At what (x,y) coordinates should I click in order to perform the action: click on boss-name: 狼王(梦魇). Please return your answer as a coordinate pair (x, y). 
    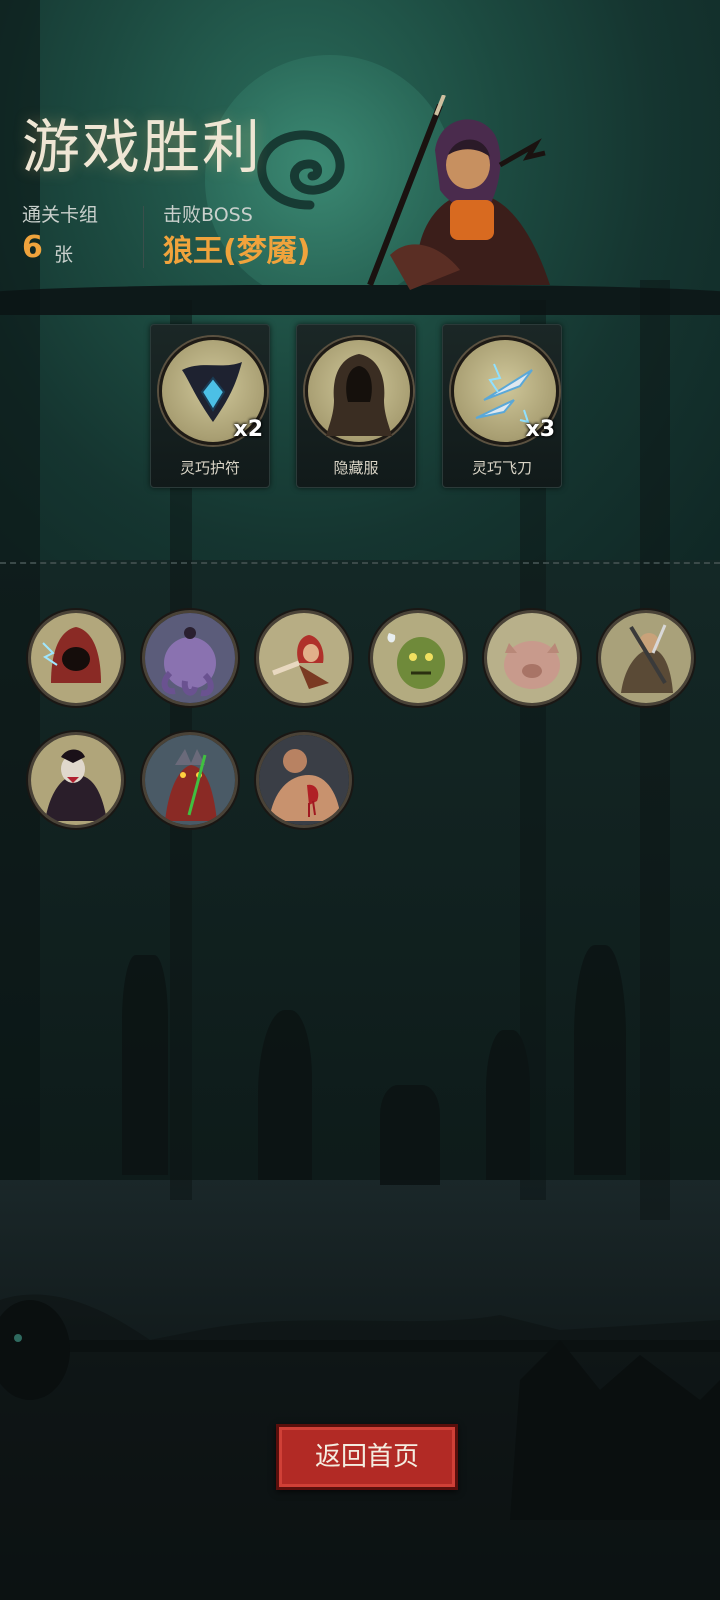
    Looking at the image, I should click on (237, 251).